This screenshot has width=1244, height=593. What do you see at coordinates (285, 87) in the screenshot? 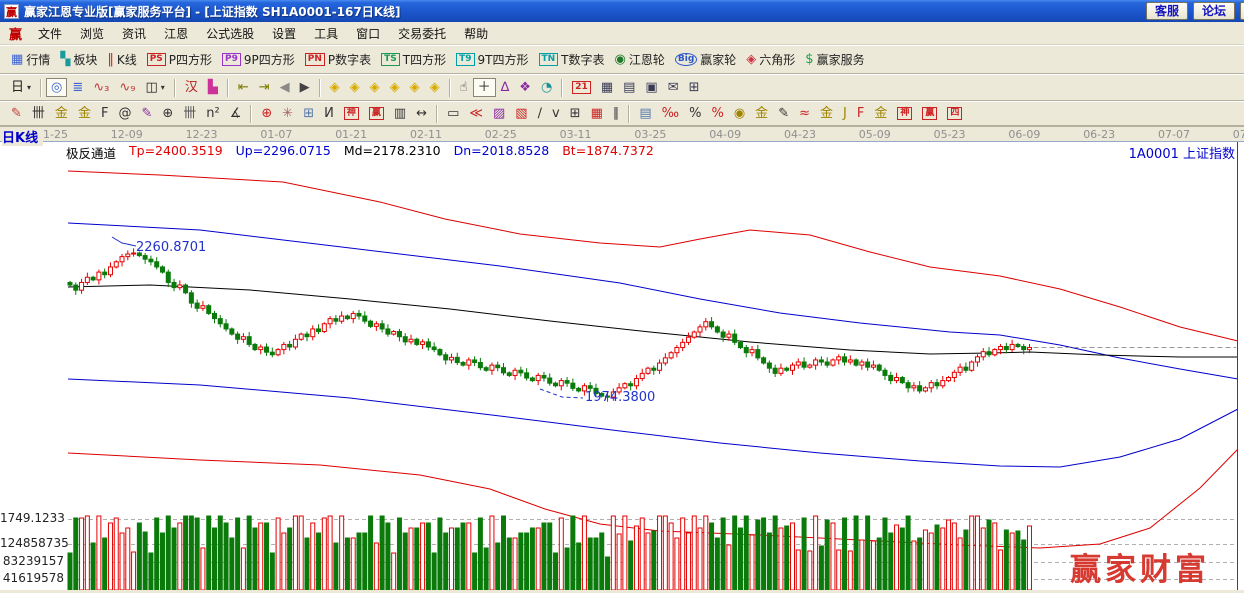
I see `nav-prev-button: ◀` at bounding box center [285, 87].